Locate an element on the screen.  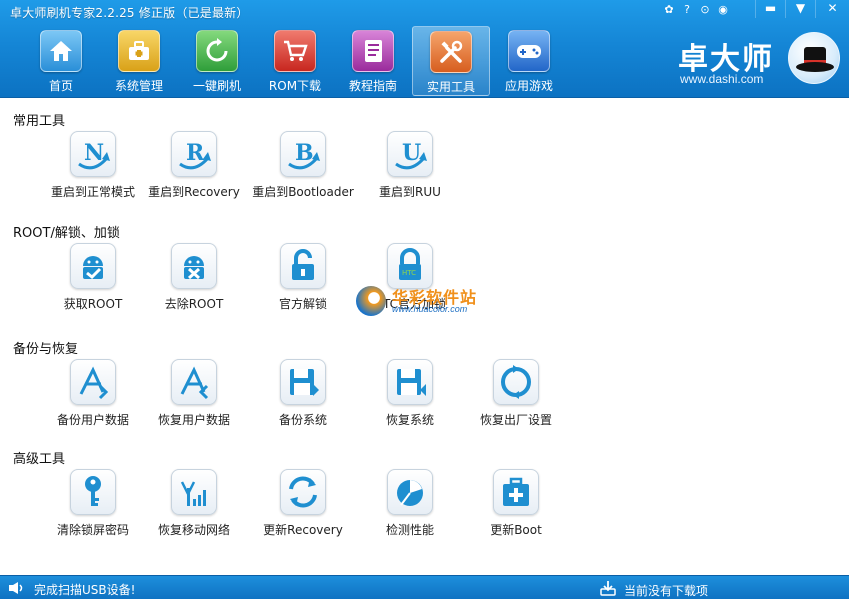
menu-button: ▼ is located at coordinates (800, 9).